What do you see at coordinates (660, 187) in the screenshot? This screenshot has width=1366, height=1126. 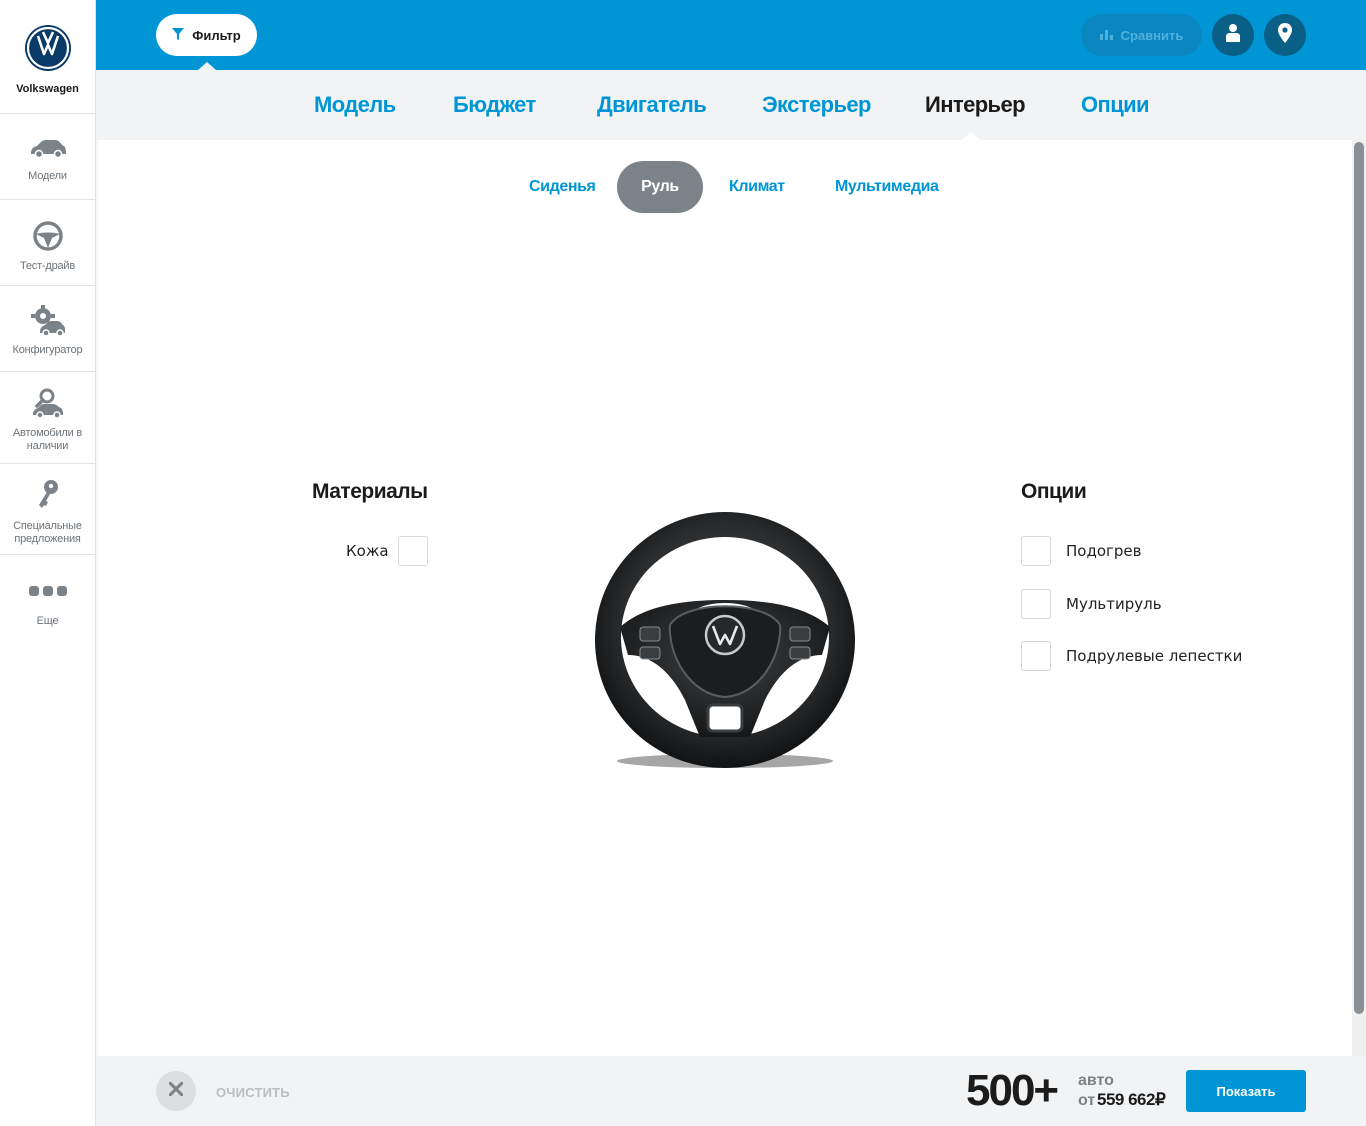 I see `subtab-steering-wheel: Руль` at bounding box center [660, 187].